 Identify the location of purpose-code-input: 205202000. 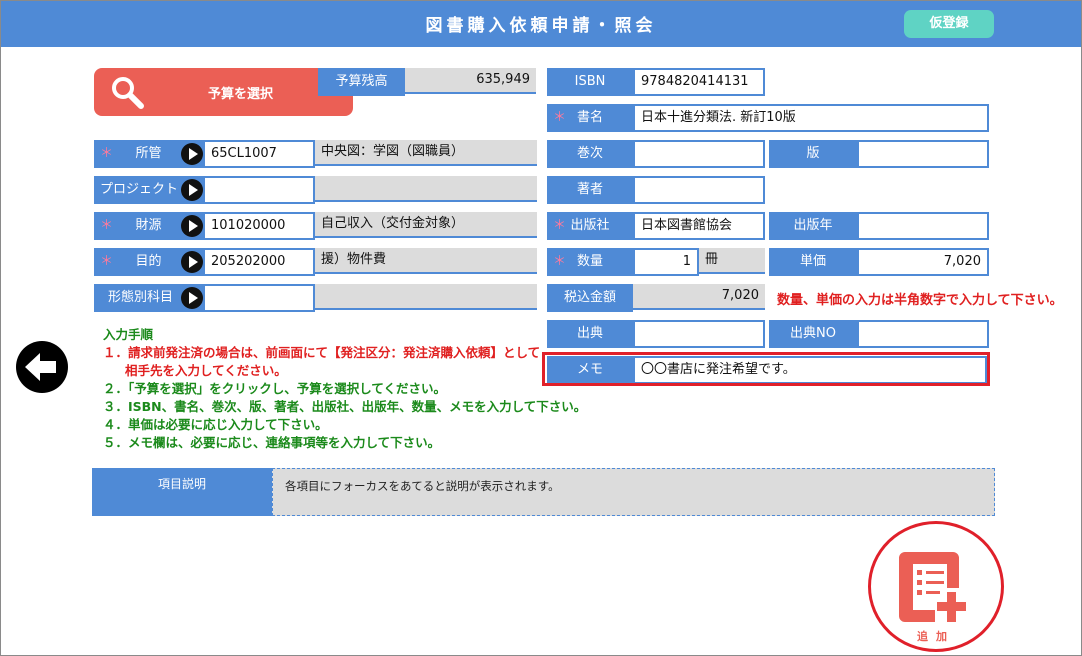
(259, 262).